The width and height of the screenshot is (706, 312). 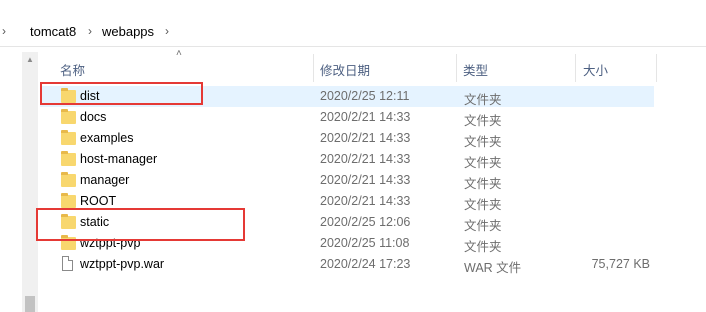 What do you see at coordinates (475, 69) in the screenshot?
I see `column-header-type: 类型` at bounding box center [475, 69].